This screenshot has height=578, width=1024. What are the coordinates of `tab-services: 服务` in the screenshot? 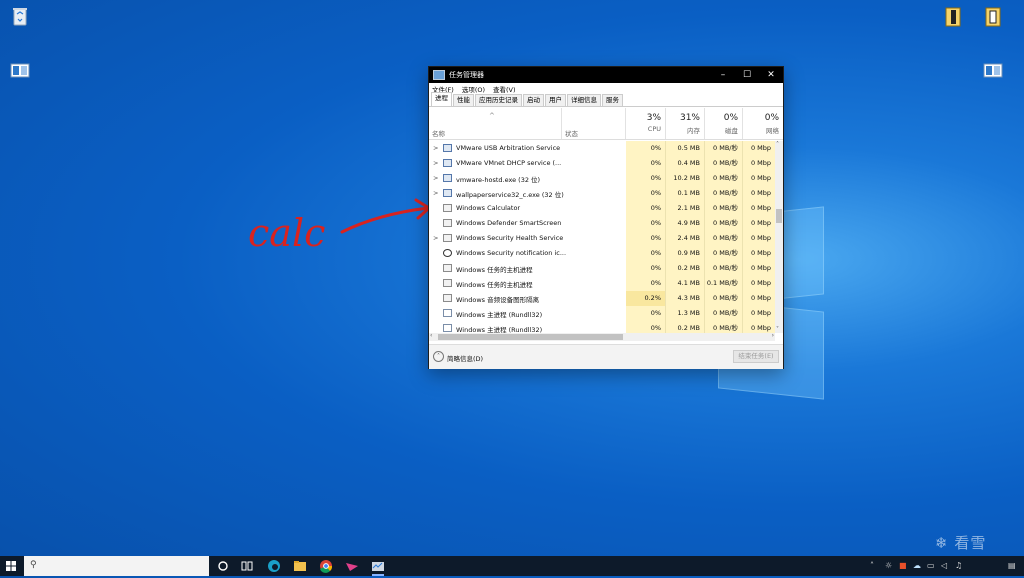 It's located at (612, 100).